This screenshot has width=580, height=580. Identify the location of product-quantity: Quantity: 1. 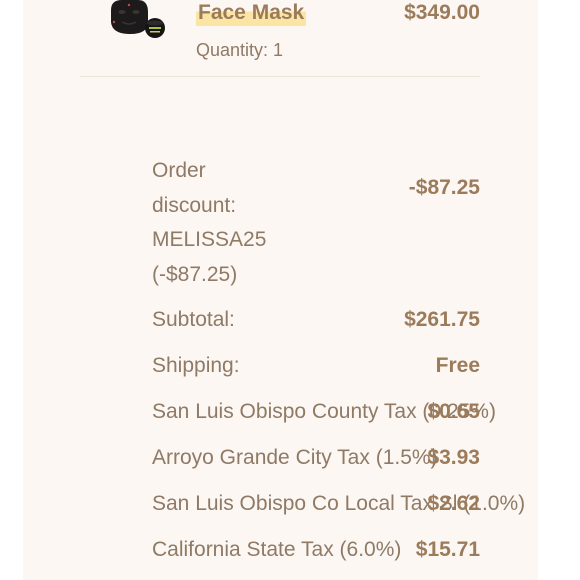
(240, 50).